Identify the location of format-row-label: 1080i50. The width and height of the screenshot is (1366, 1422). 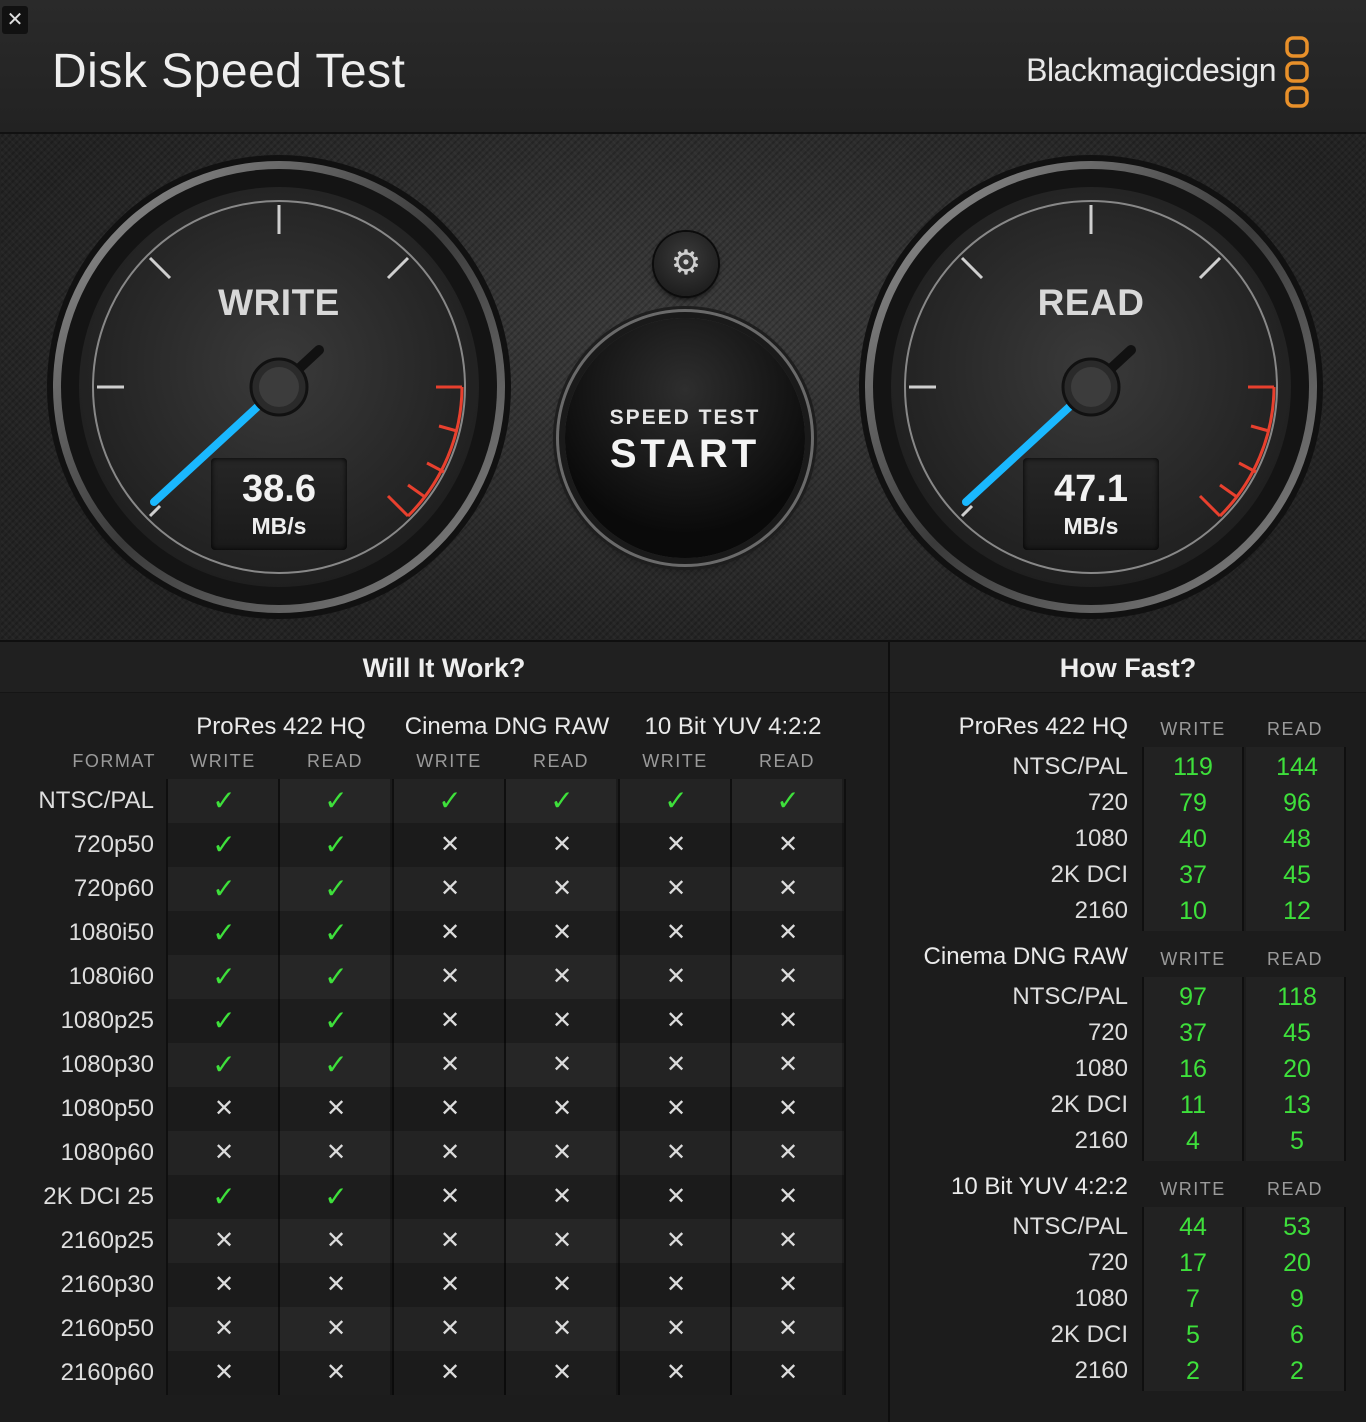
(111, 932).